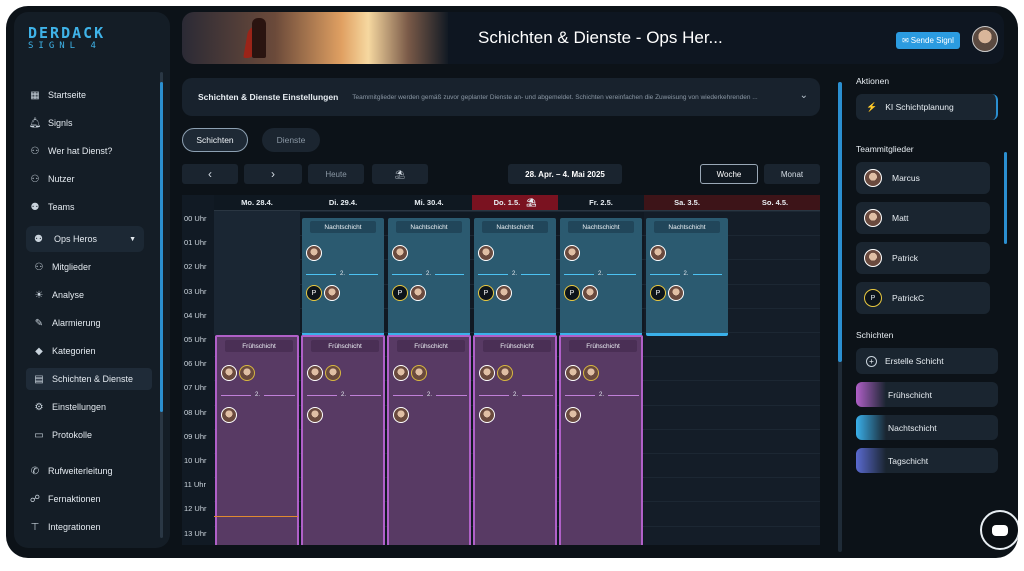 This screenshot has width=1024, height=571. I want to click on tab-shifts: Schichten, so click(215, 140).